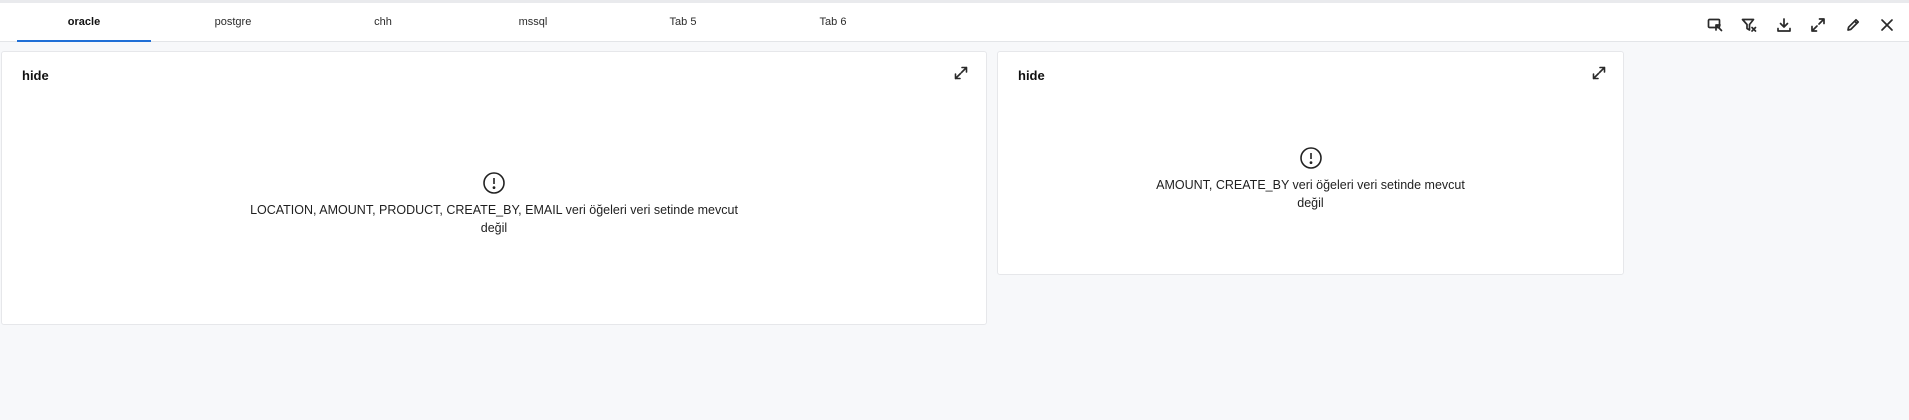 The image size is (1909, 420). Describe the element at coordinates (1818, 25) in the screenshot. I see `fullscreen-icon` at that location.